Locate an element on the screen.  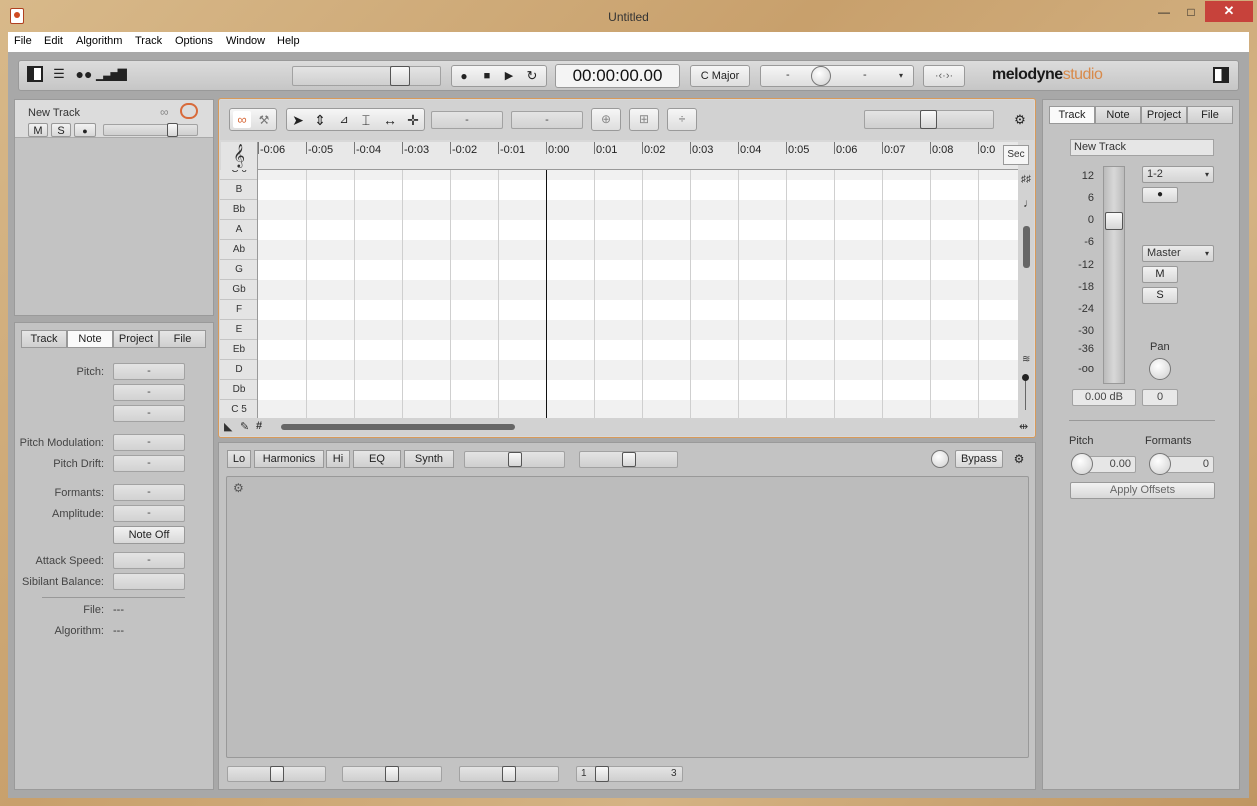
piano-key: Bb is located at coordinates (238, 210).